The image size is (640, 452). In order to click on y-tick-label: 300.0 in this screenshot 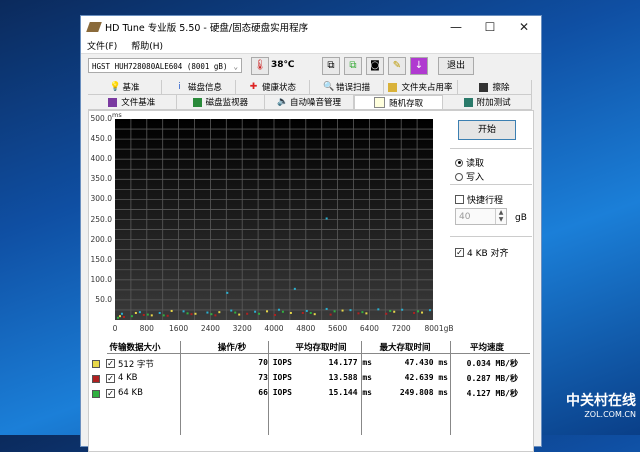, I will do `click(101, 199)`.